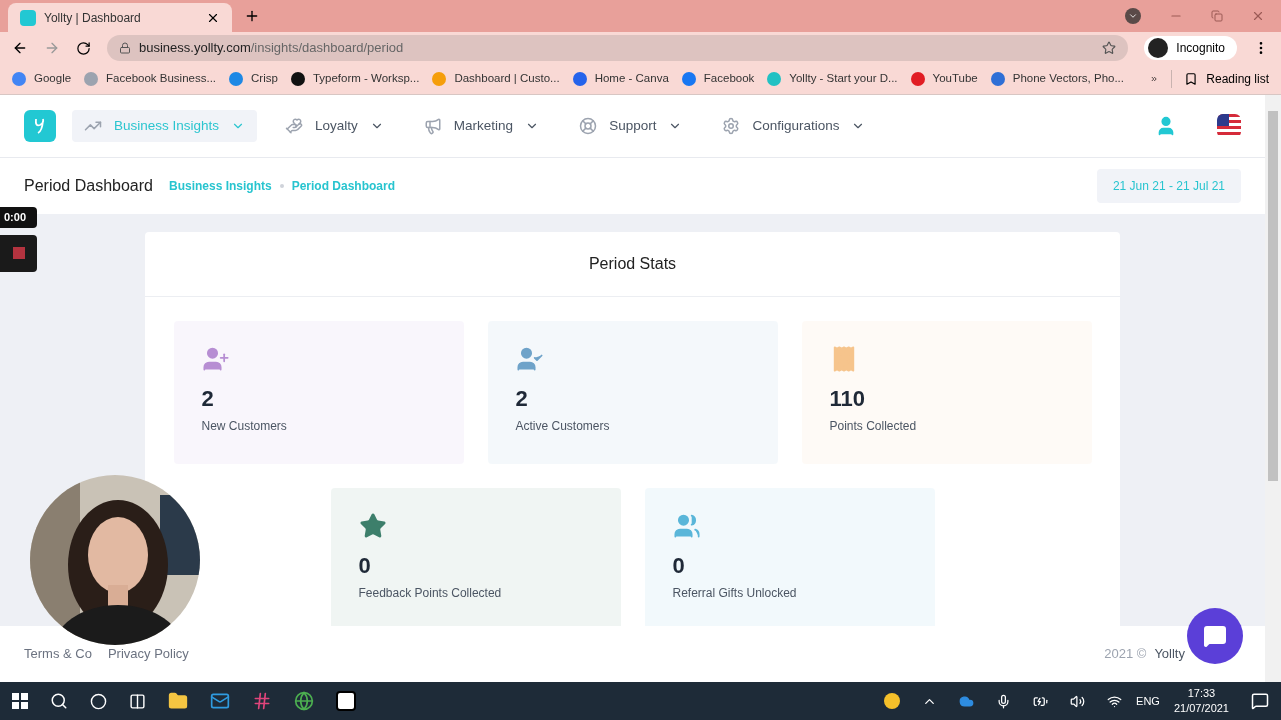 This screenshot has height=720, width=1281. I want to click on globe-app-icon, so click(304, 701).